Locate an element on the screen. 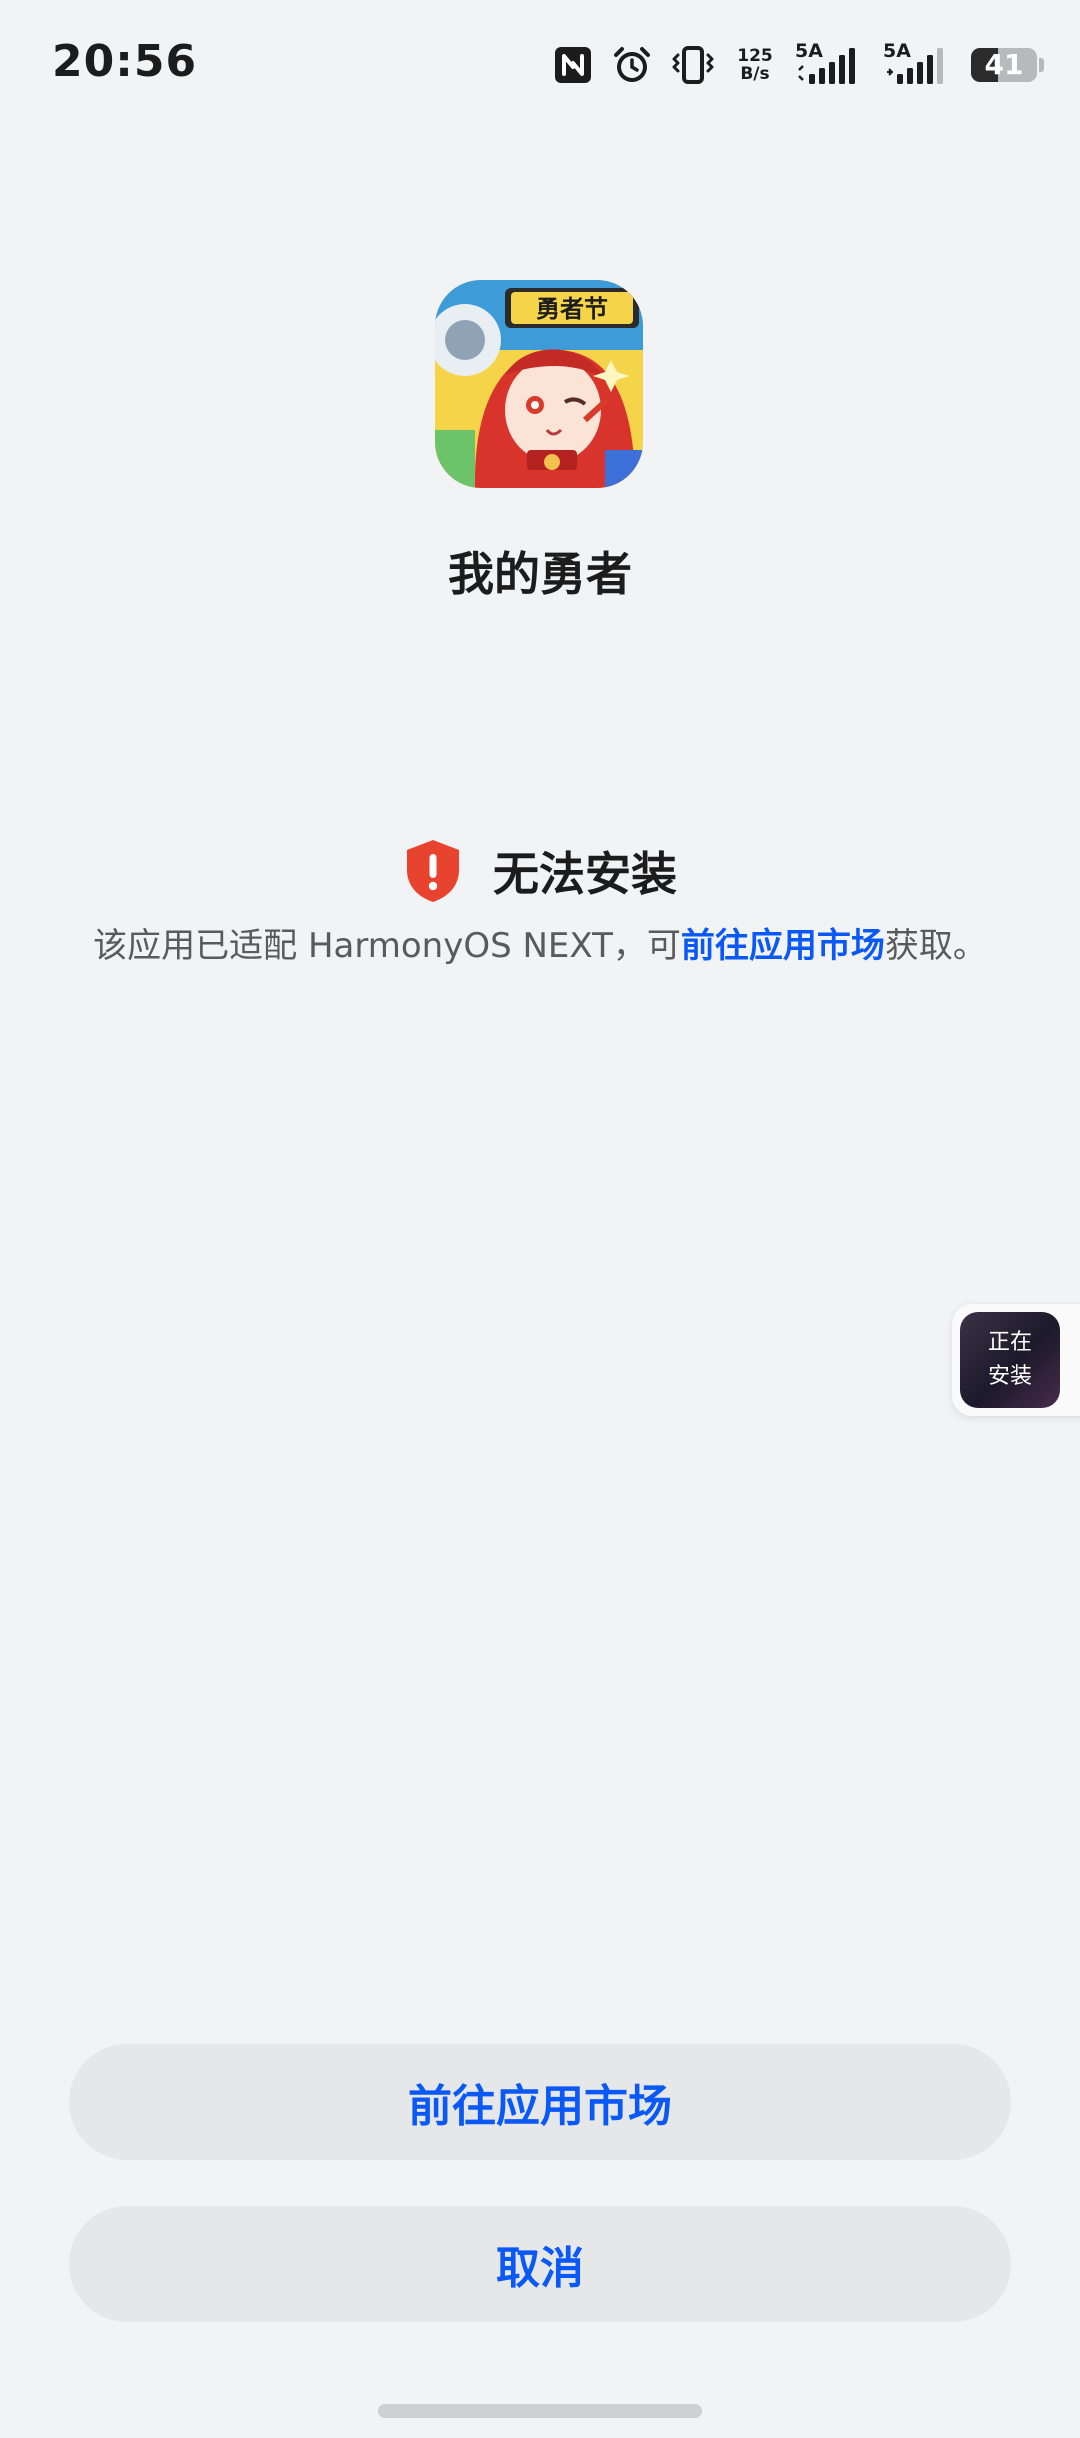 The image size is (1080, 2438). error-description-suffix: 获取。 is located at coordinates (935, 946).